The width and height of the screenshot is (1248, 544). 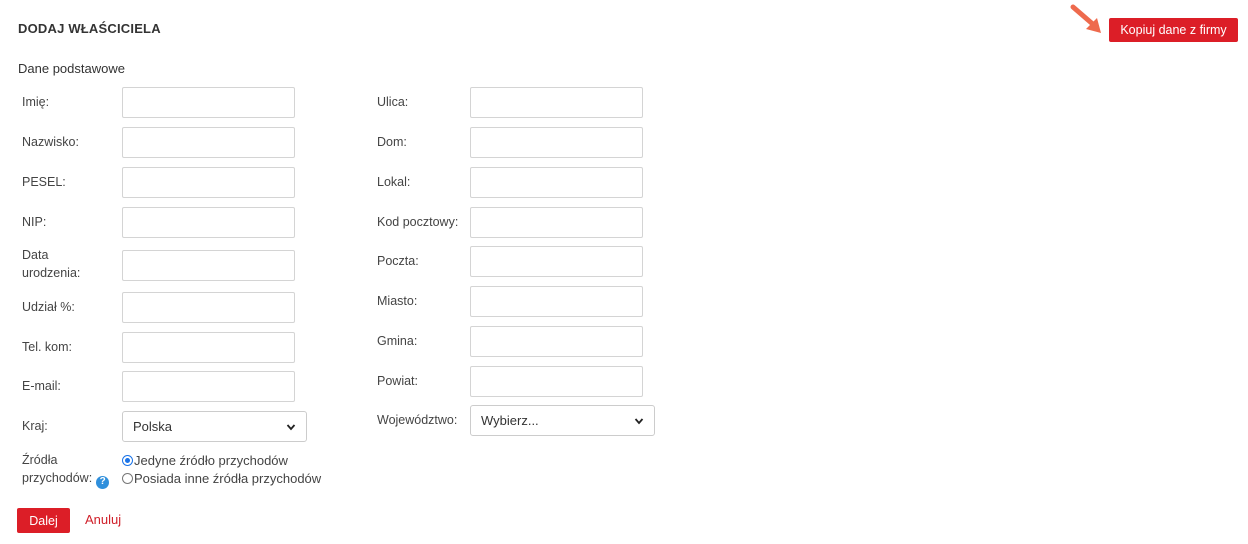 What do you see at coordinates (89, 28) in the screenshot?
I see `page-title: DODAJ WŁAŚCICIELA` at bounding box center [89, 28].